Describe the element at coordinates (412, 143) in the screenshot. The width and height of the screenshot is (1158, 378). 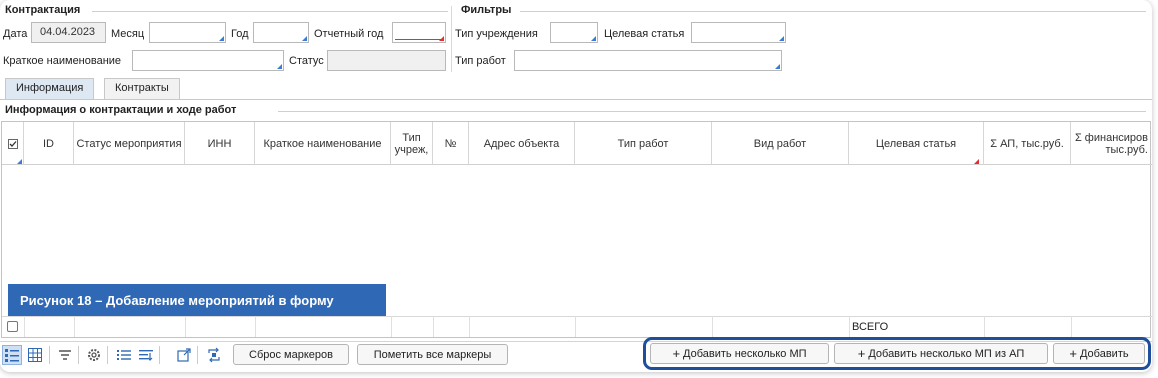
I see `column-header-institution-type: Тип учреж,` at that location.